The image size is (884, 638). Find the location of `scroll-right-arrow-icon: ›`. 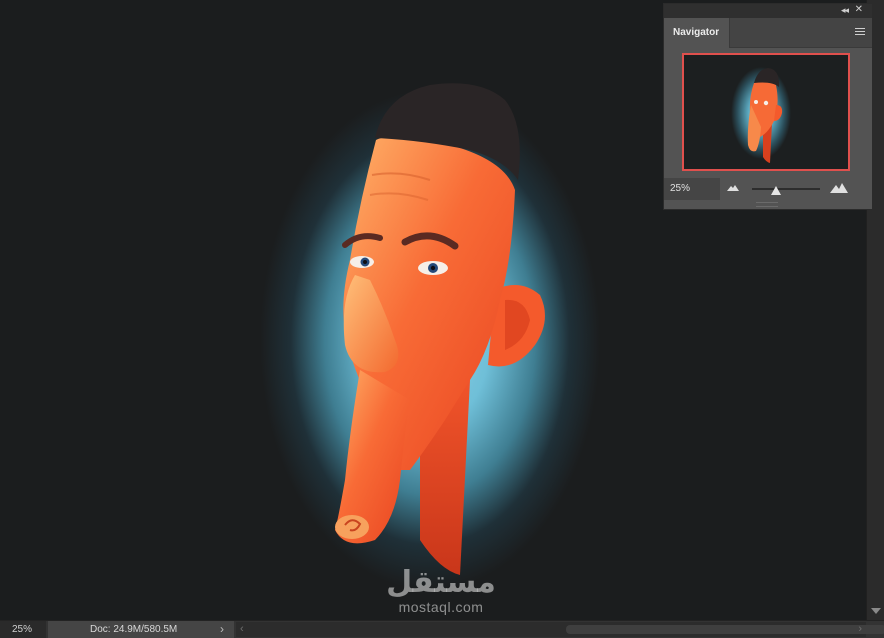

scroll-right-arrow-icon: › is located at coordinates (860, 629).